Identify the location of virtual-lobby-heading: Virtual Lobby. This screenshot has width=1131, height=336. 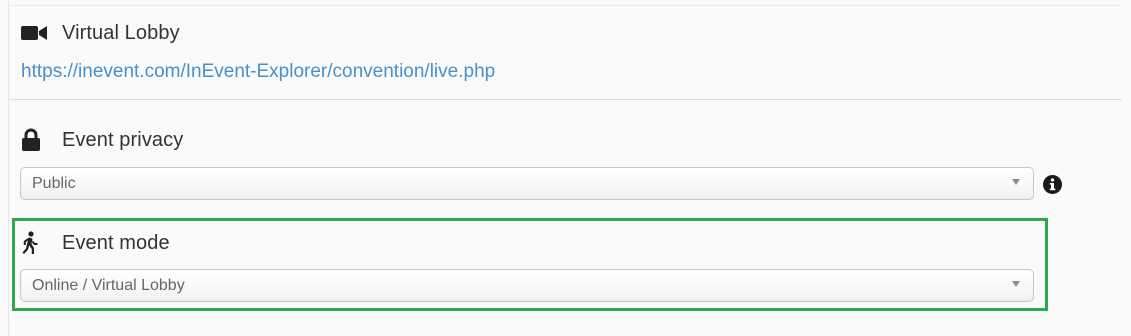
(100, 33).